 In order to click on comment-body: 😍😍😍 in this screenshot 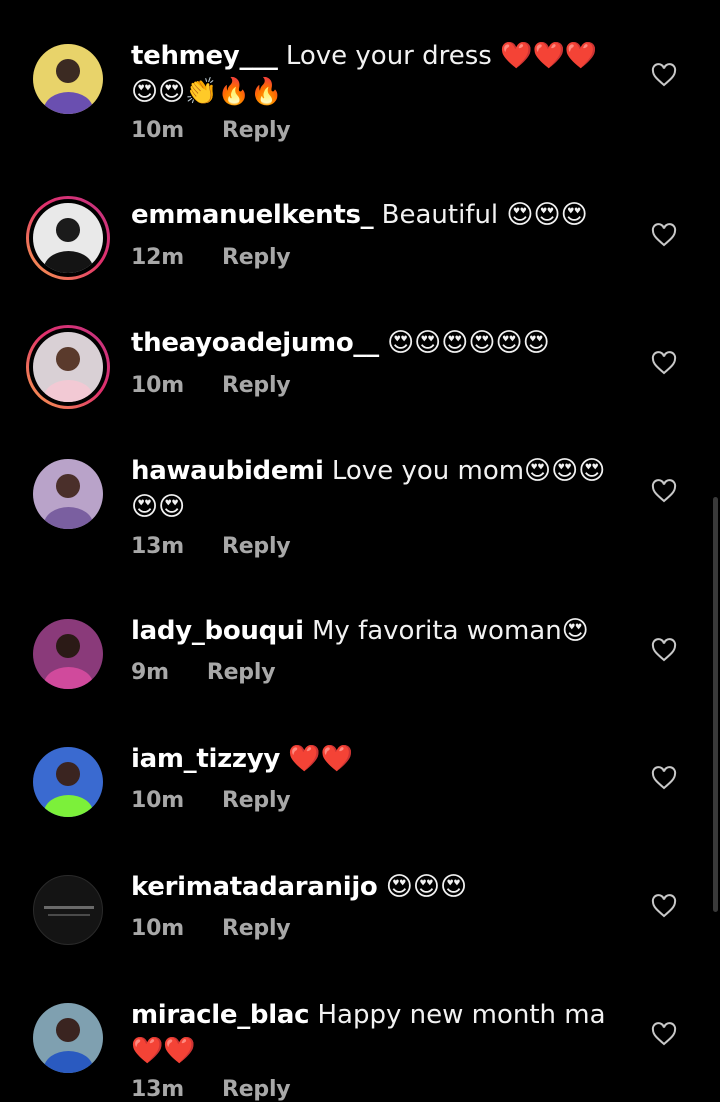, I will do `click(426, 887)`.